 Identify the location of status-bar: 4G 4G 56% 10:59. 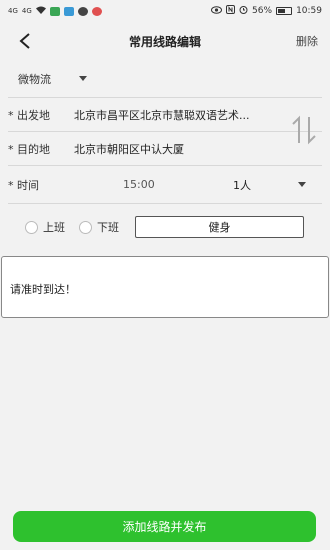
(165, 11).